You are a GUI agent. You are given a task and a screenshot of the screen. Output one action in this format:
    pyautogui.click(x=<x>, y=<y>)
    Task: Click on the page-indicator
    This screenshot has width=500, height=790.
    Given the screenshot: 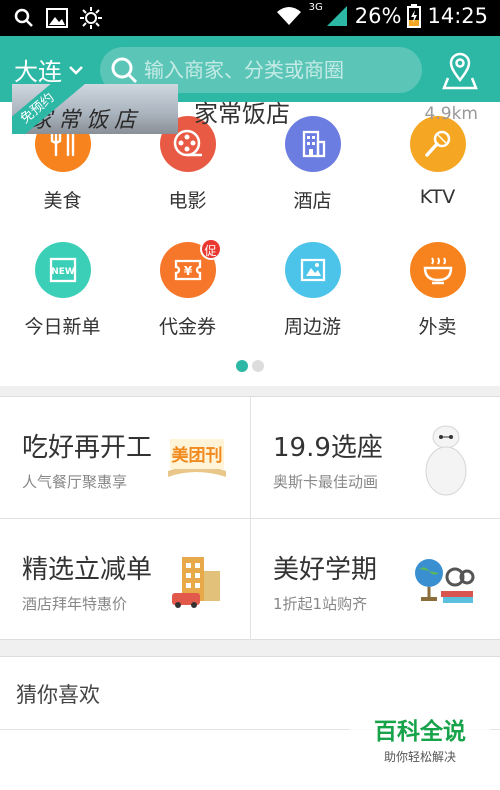 What is the action you would take?
    pyautogui.click(x=250, y=366)
    